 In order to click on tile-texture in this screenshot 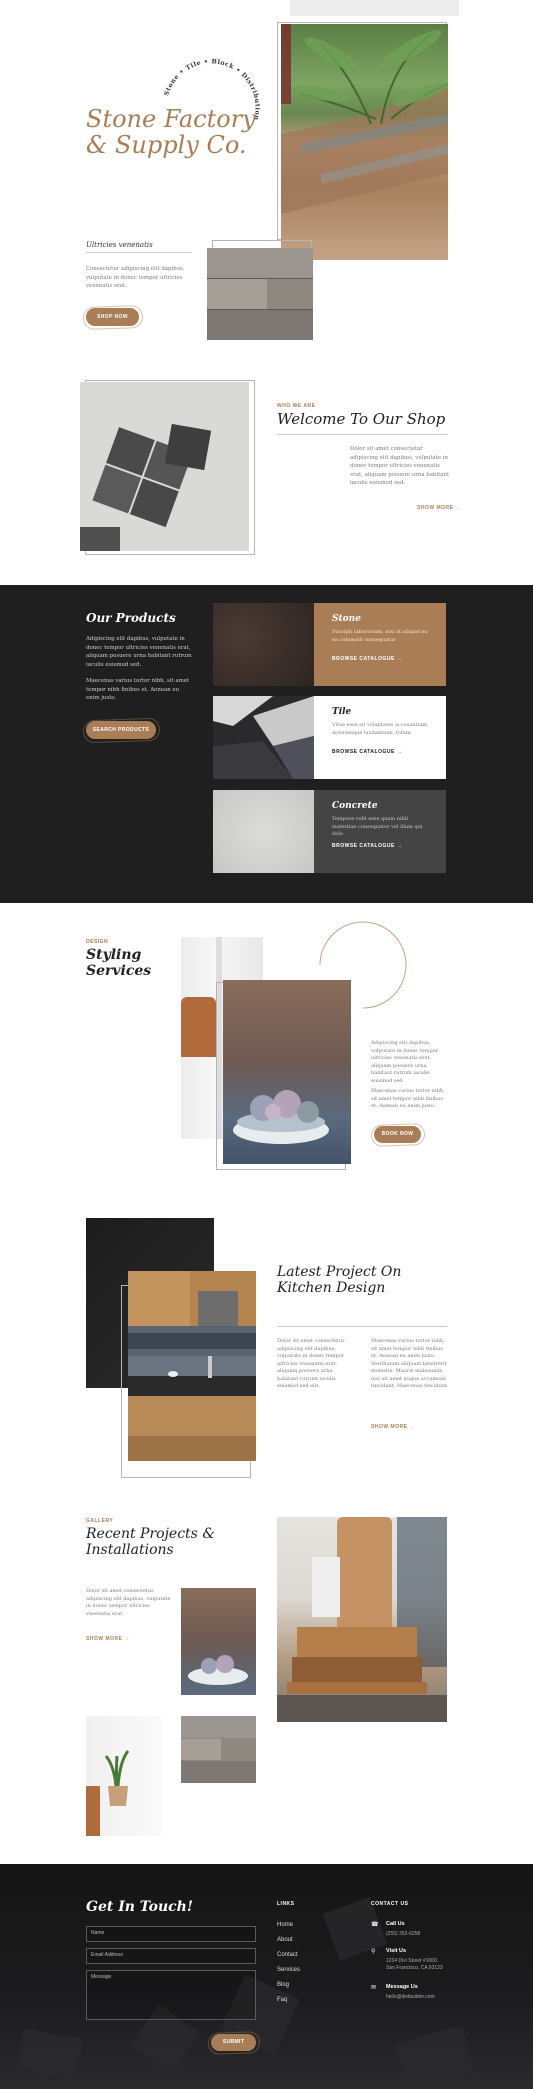, I will do `click(263, 737)`.